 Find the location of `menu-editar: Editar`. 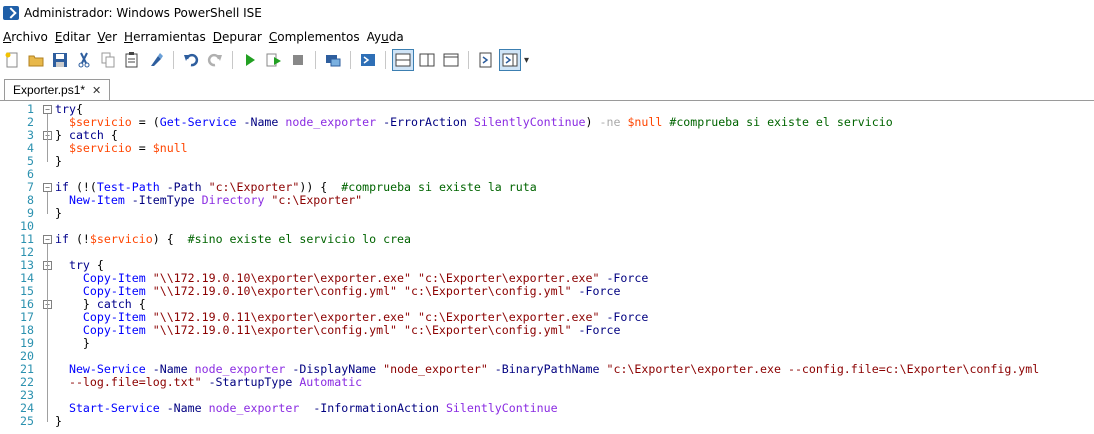

menu-editar: Editar is located at coordinates (73, 37).